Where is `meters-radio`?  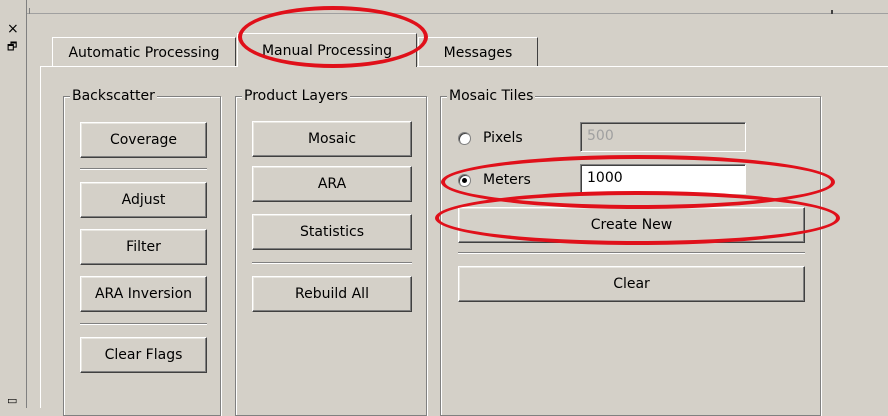
meters-radio is located at coordinates (464, 180).